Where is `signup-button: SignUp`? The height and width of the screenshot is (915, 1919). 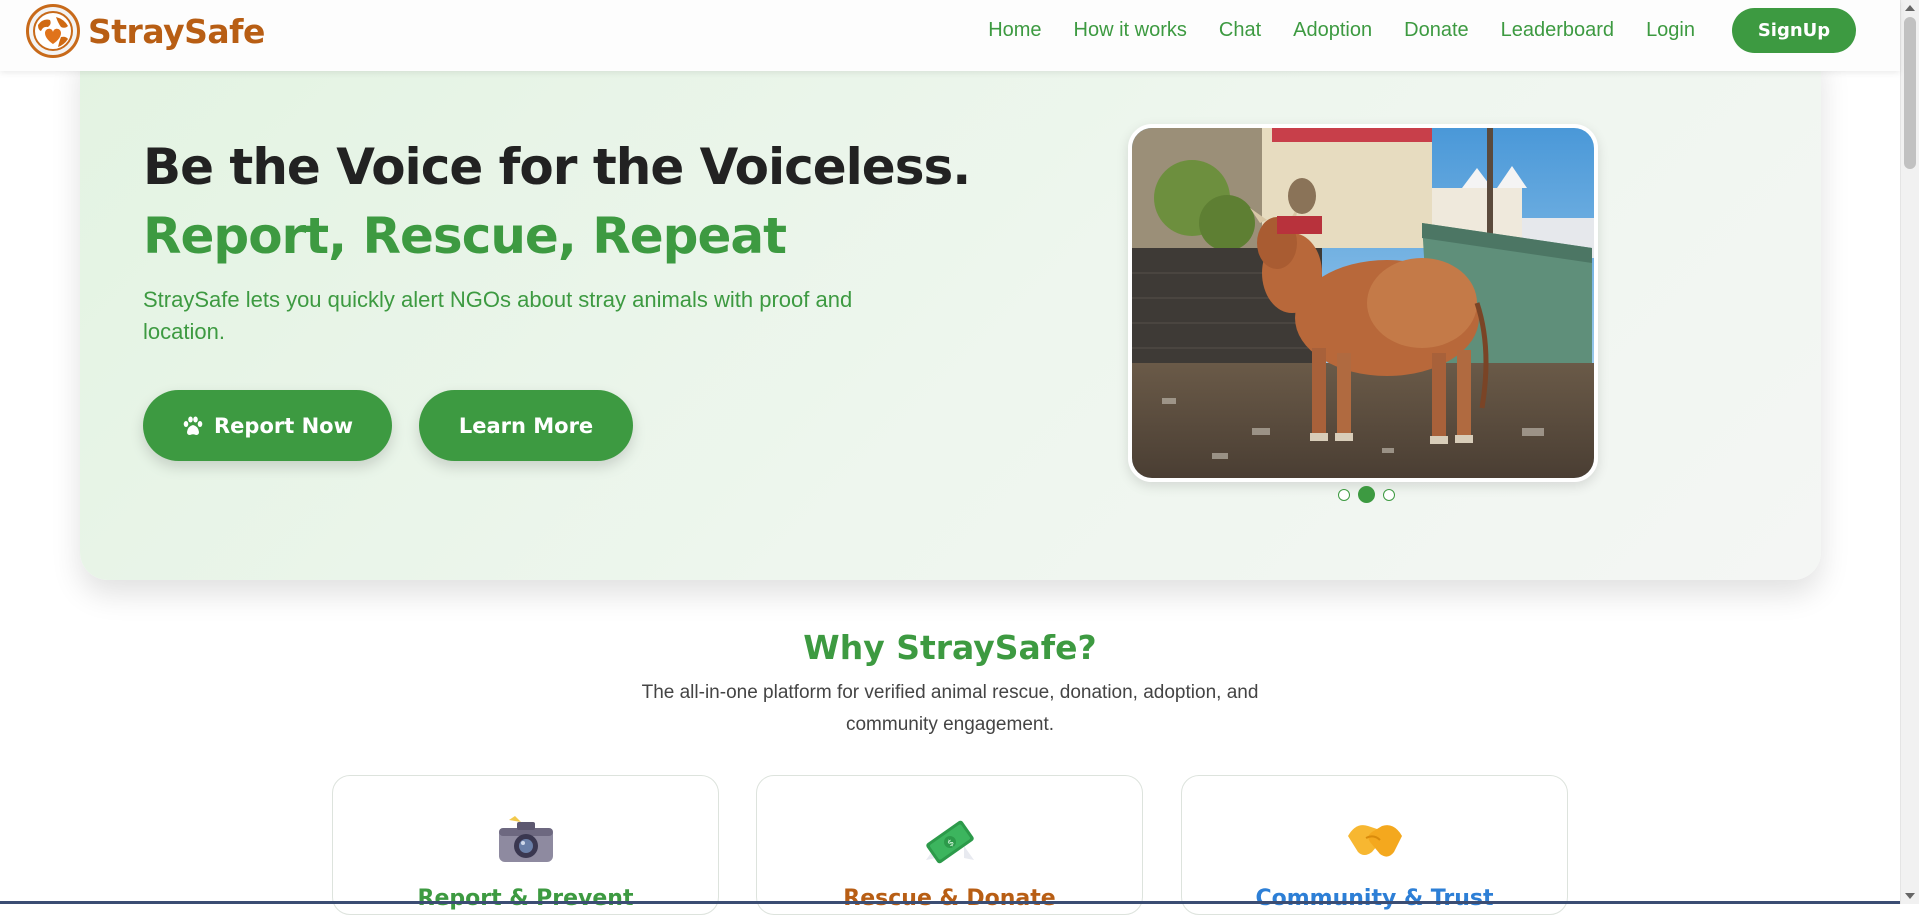
signup-button: SignUp is located at coordinates (1794, 30).